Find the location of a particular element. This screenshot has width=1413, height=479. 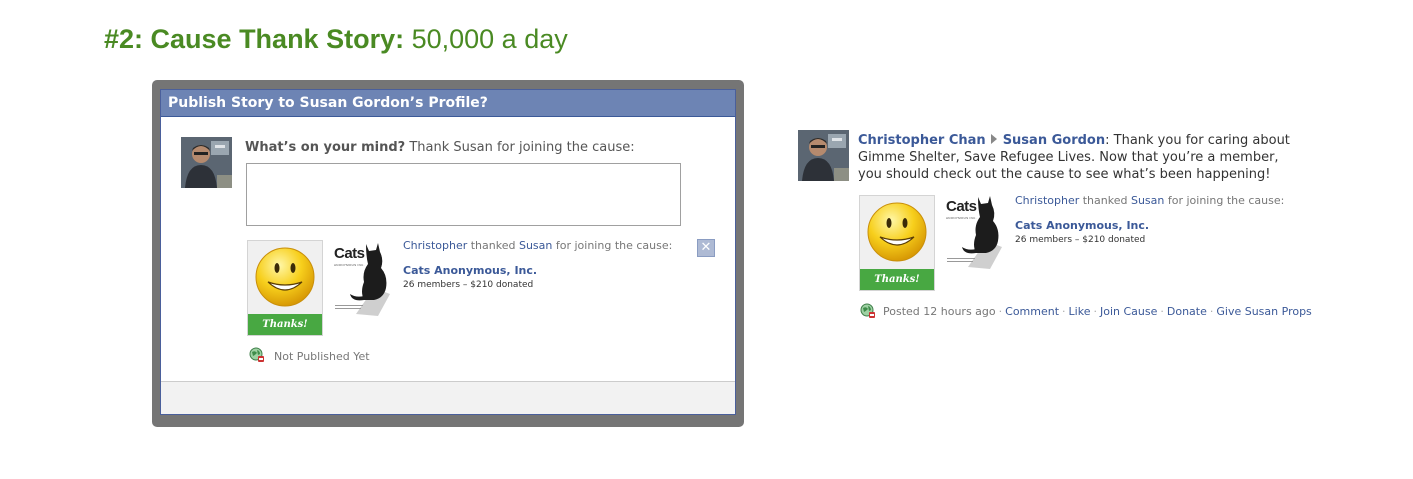

dialog-title: Publish Story to Susan Gordon’s Profile? is located at coordinates (448, 103).